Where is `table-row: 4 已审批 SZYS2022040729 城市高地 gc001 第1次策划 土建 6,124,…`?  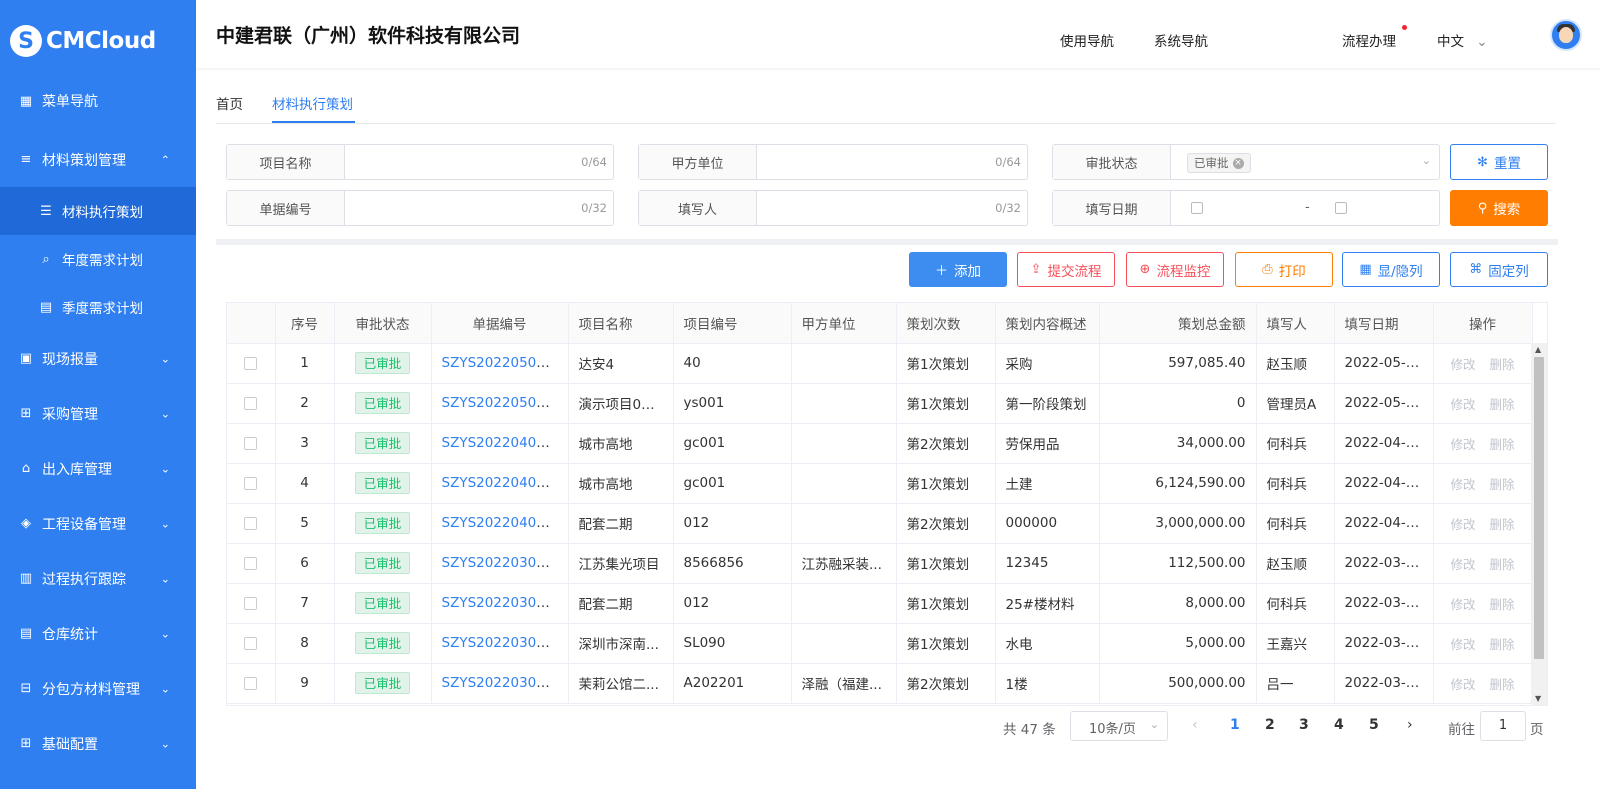 table-row: 4 已审批 SZYS2022040729 城市高地 gc001 第1次策划 土建 6,124,… is located at coordinates (880, 483).